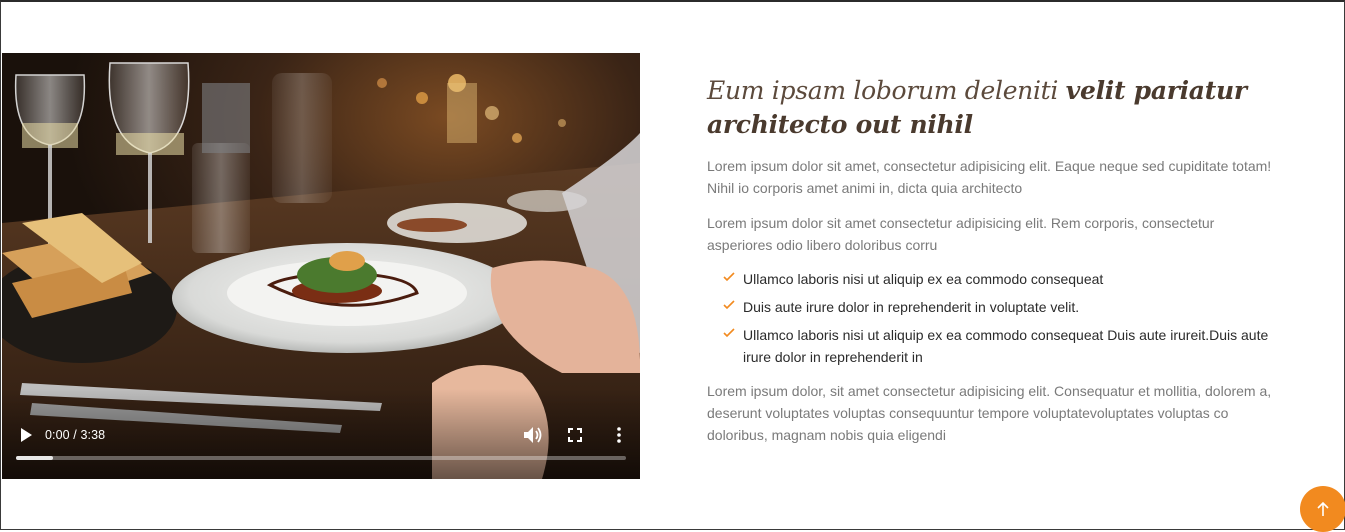  Describe the element at coordinates (34, 458) in the screenshot. I see `video-progress-fill` at that location.